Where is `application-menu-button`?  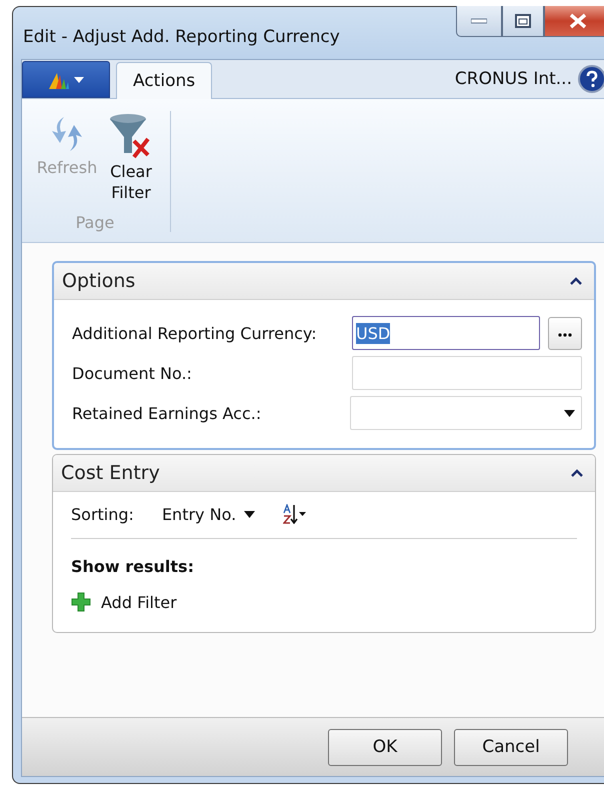 application-menu-button is located at coordinates (66, 79).